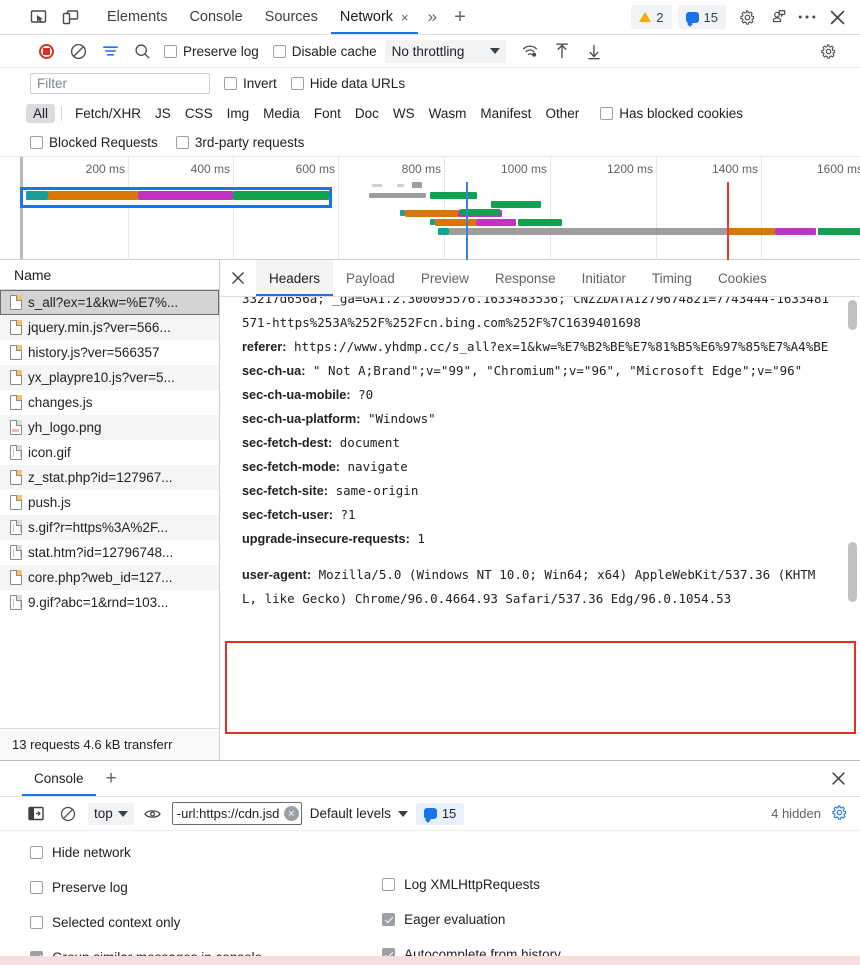  Describe the element at coordinates (281, 113) in the screenshot. I see `filter-type-media: Media` at that location.